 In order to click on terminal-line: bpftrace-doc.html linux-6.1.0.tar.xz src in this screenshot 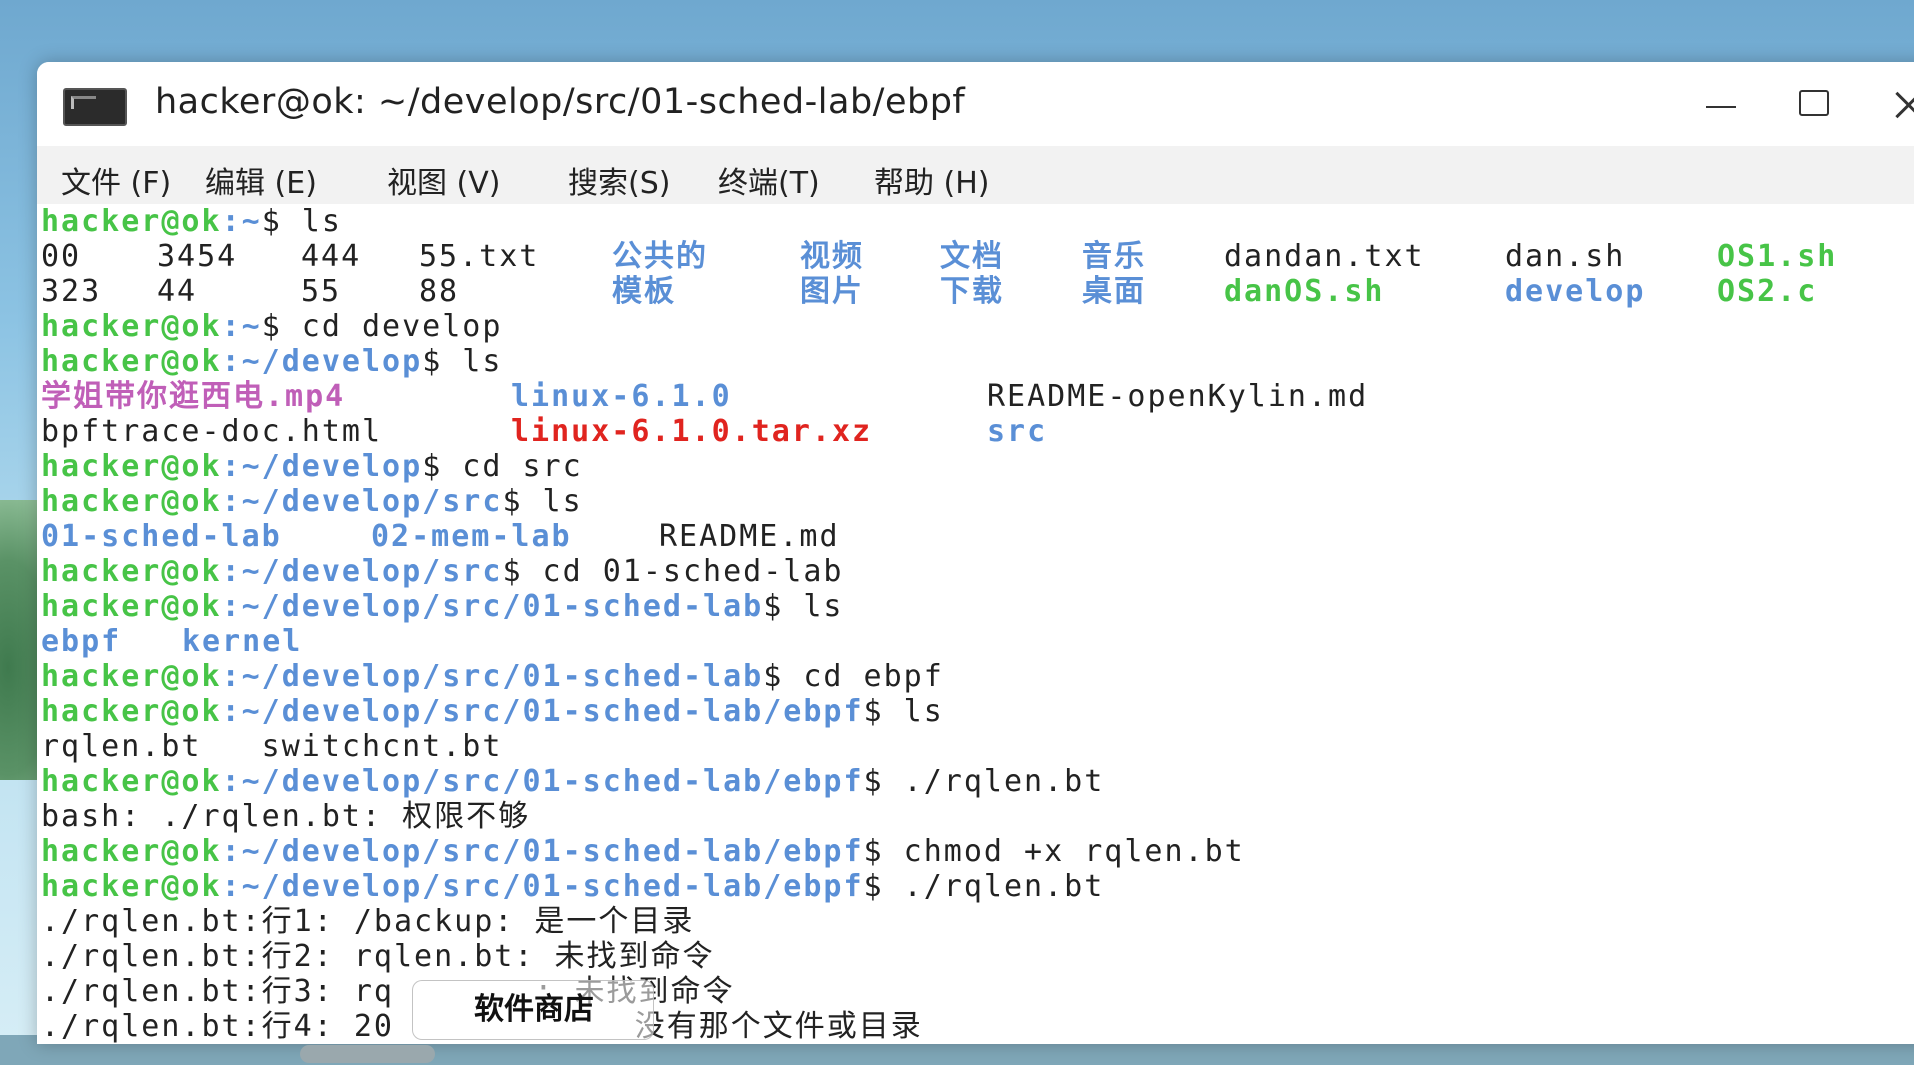, I will do `click(544, 431)`.